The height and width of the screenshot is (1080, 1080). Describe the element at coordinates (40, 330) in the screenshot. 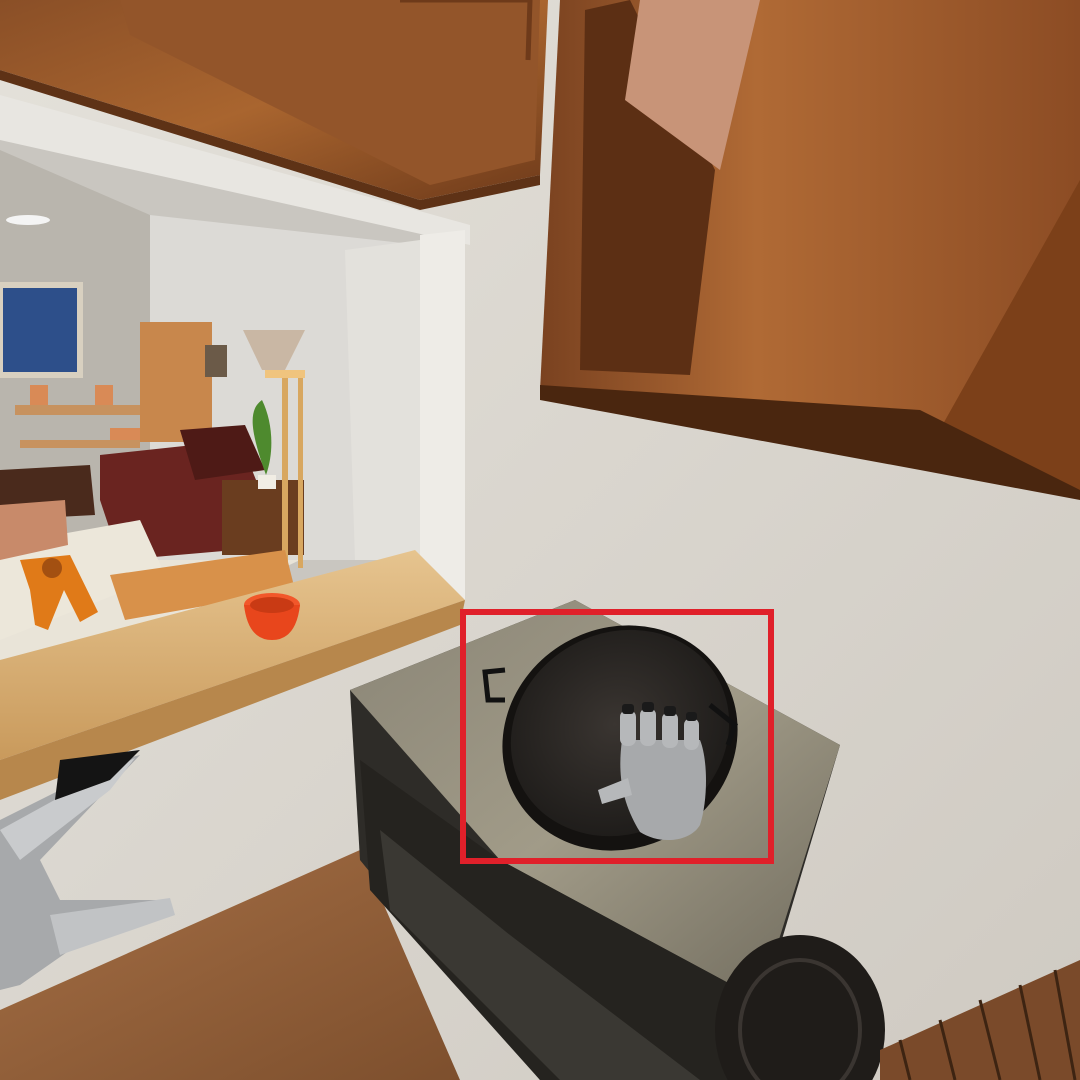

I see `window` at that location.